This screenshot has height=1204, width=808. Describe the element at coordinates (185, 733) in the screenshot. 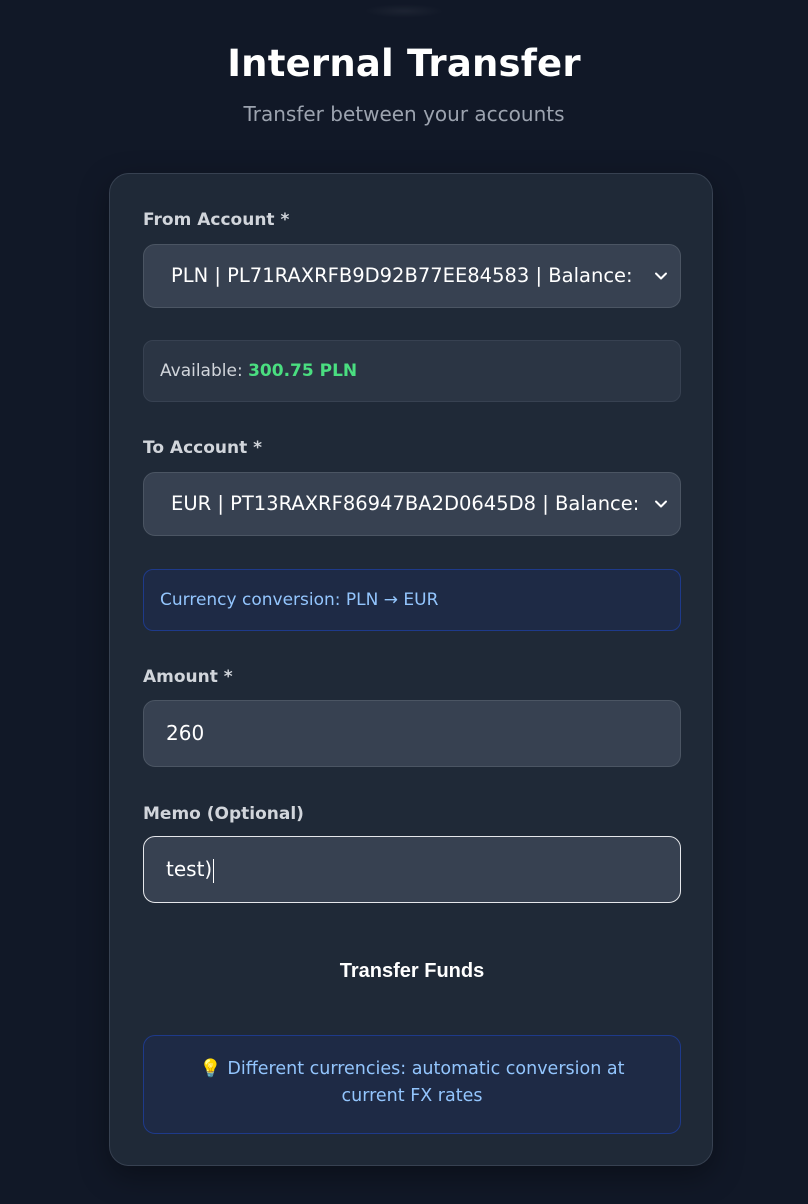

I see `amount-value: 260` at that location.